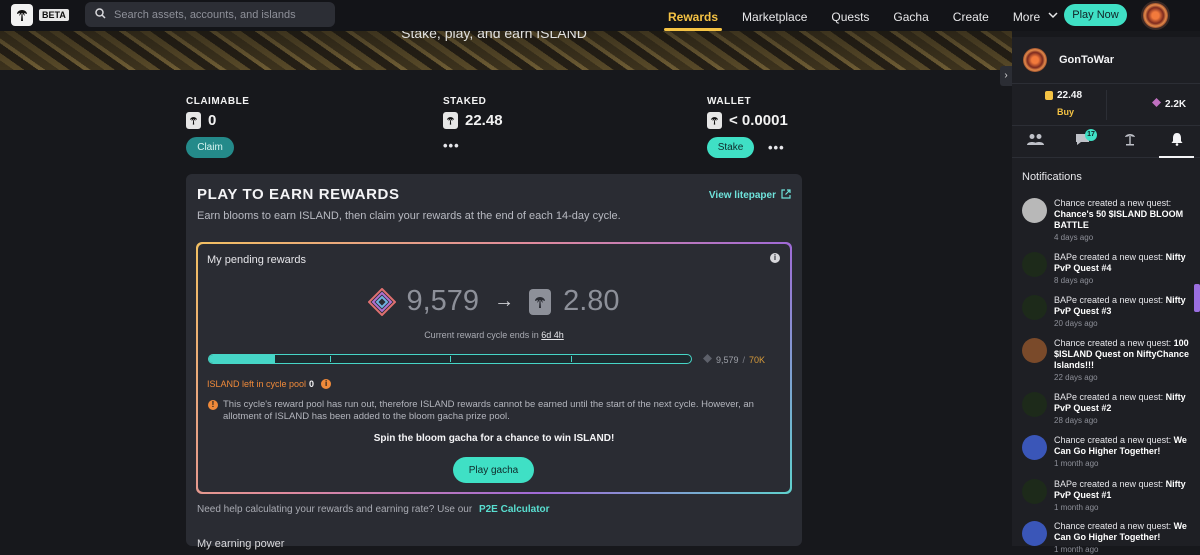 The width and height of the screenshot is (1200, 555). Describe the element at coordinates (1106, 105) in the screenshot. I see `divider` at that location.